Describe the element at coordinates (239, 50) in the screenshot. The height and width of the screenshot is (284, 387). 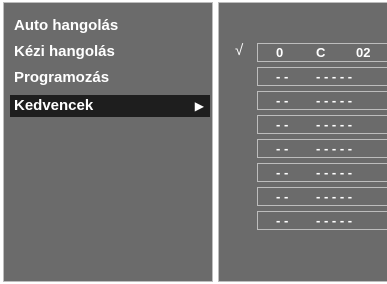
I see `checkmark-icon: √` at that location.